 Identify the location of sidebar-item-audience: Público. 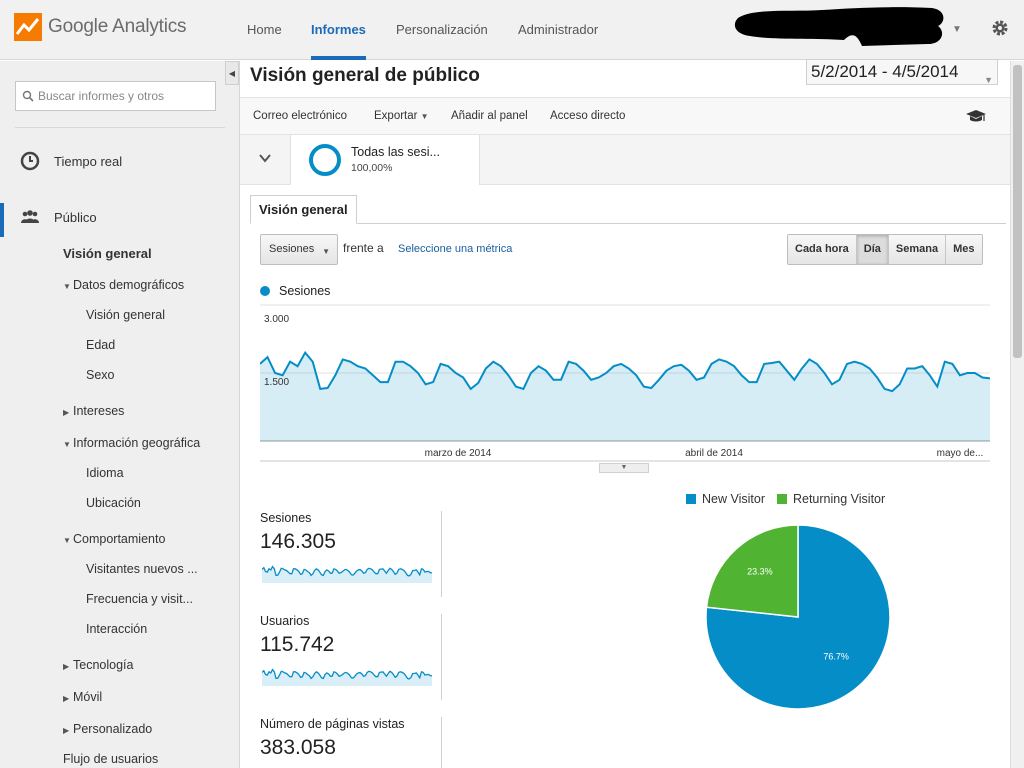
(58, 217).